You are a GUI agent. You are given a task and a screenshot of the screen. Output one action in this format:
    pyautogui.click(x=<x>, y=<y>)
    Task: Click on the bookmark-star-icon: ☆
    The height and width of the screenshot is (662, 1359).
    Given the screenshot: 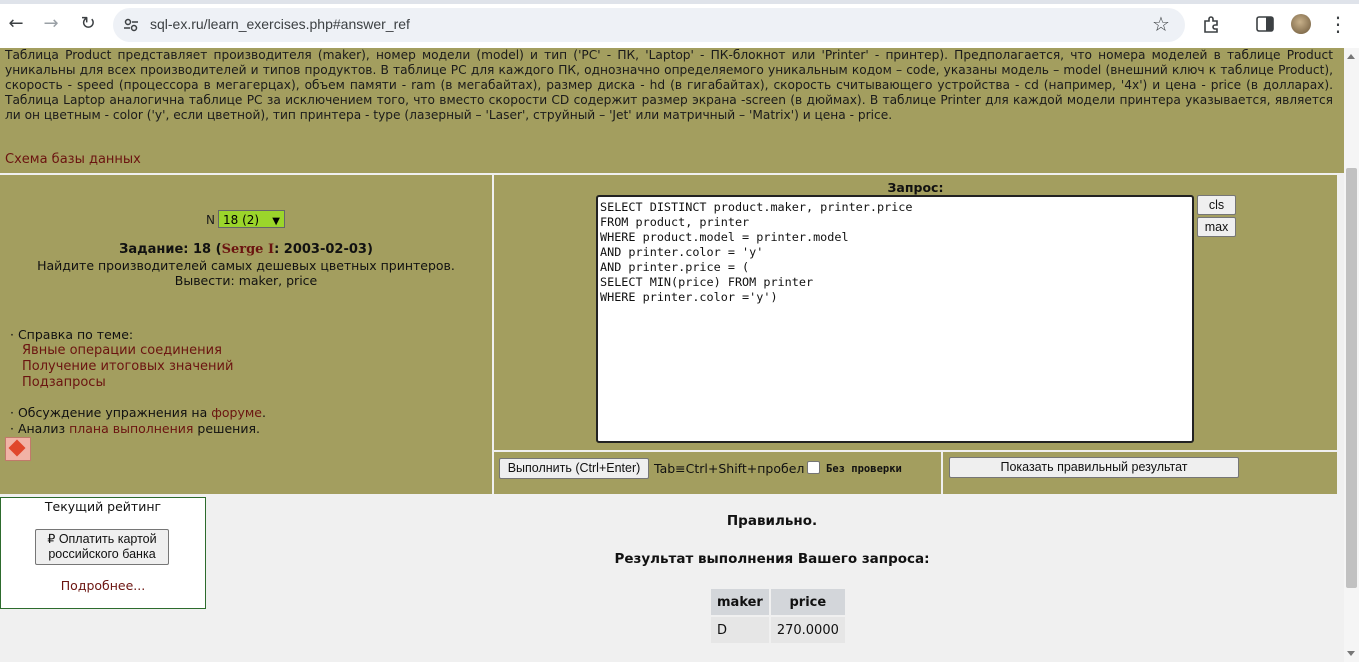 What is the action you would take?
    pyautogui.click(x=1161, y=24)
    